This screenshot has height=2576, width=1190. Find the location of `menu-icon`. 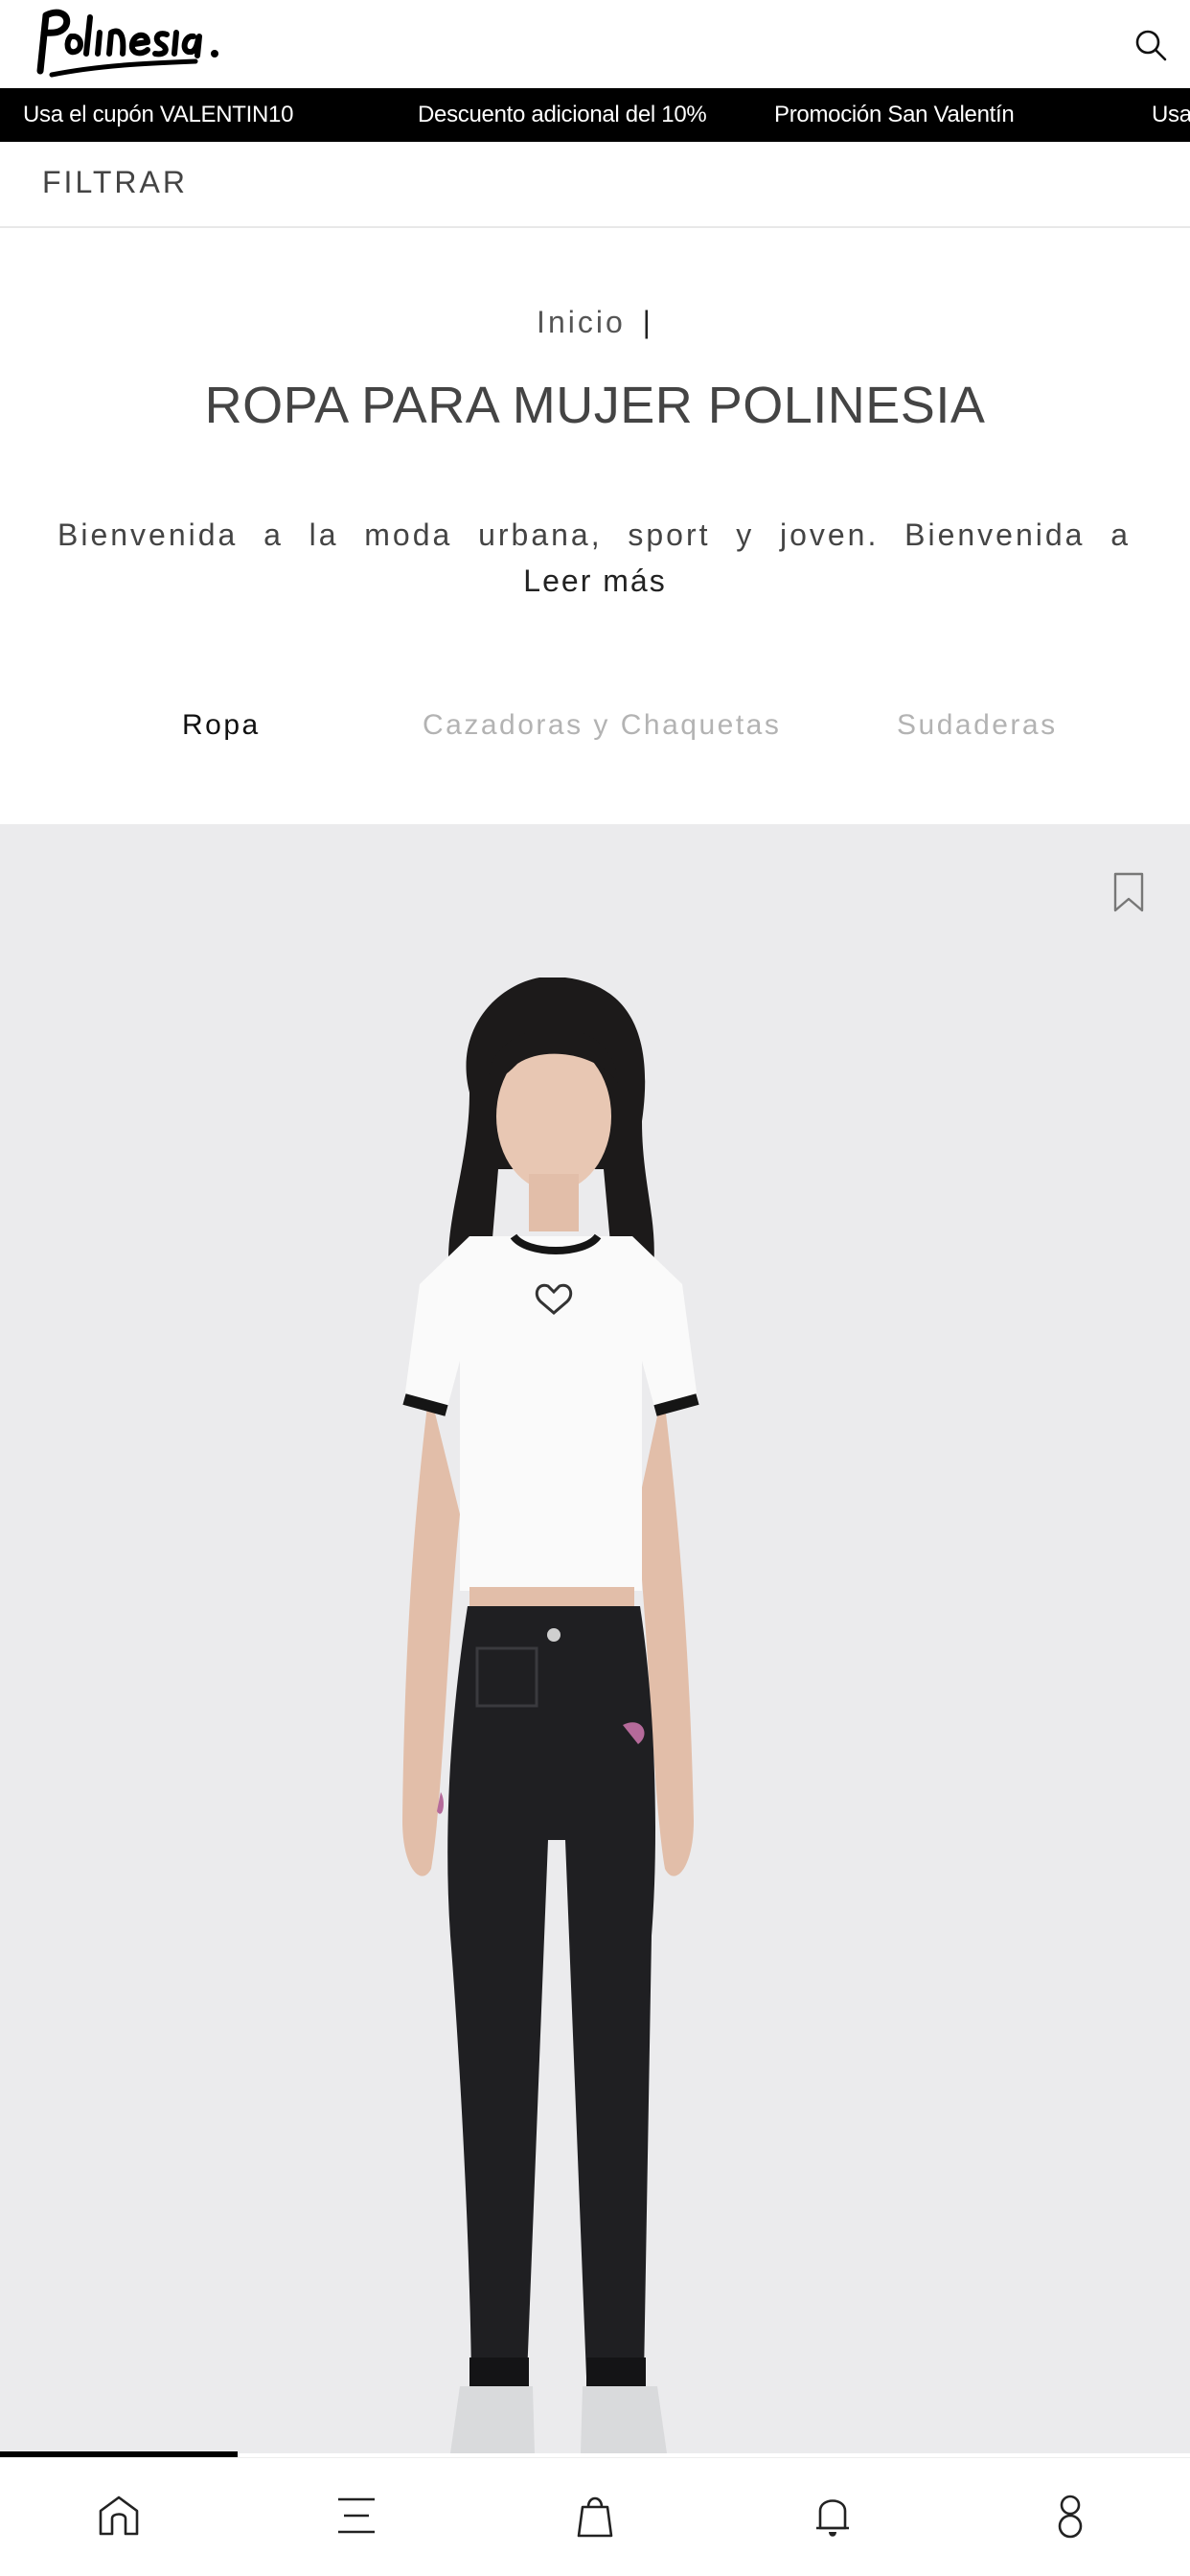

menu-icon is located at coordinates (357, 2515).